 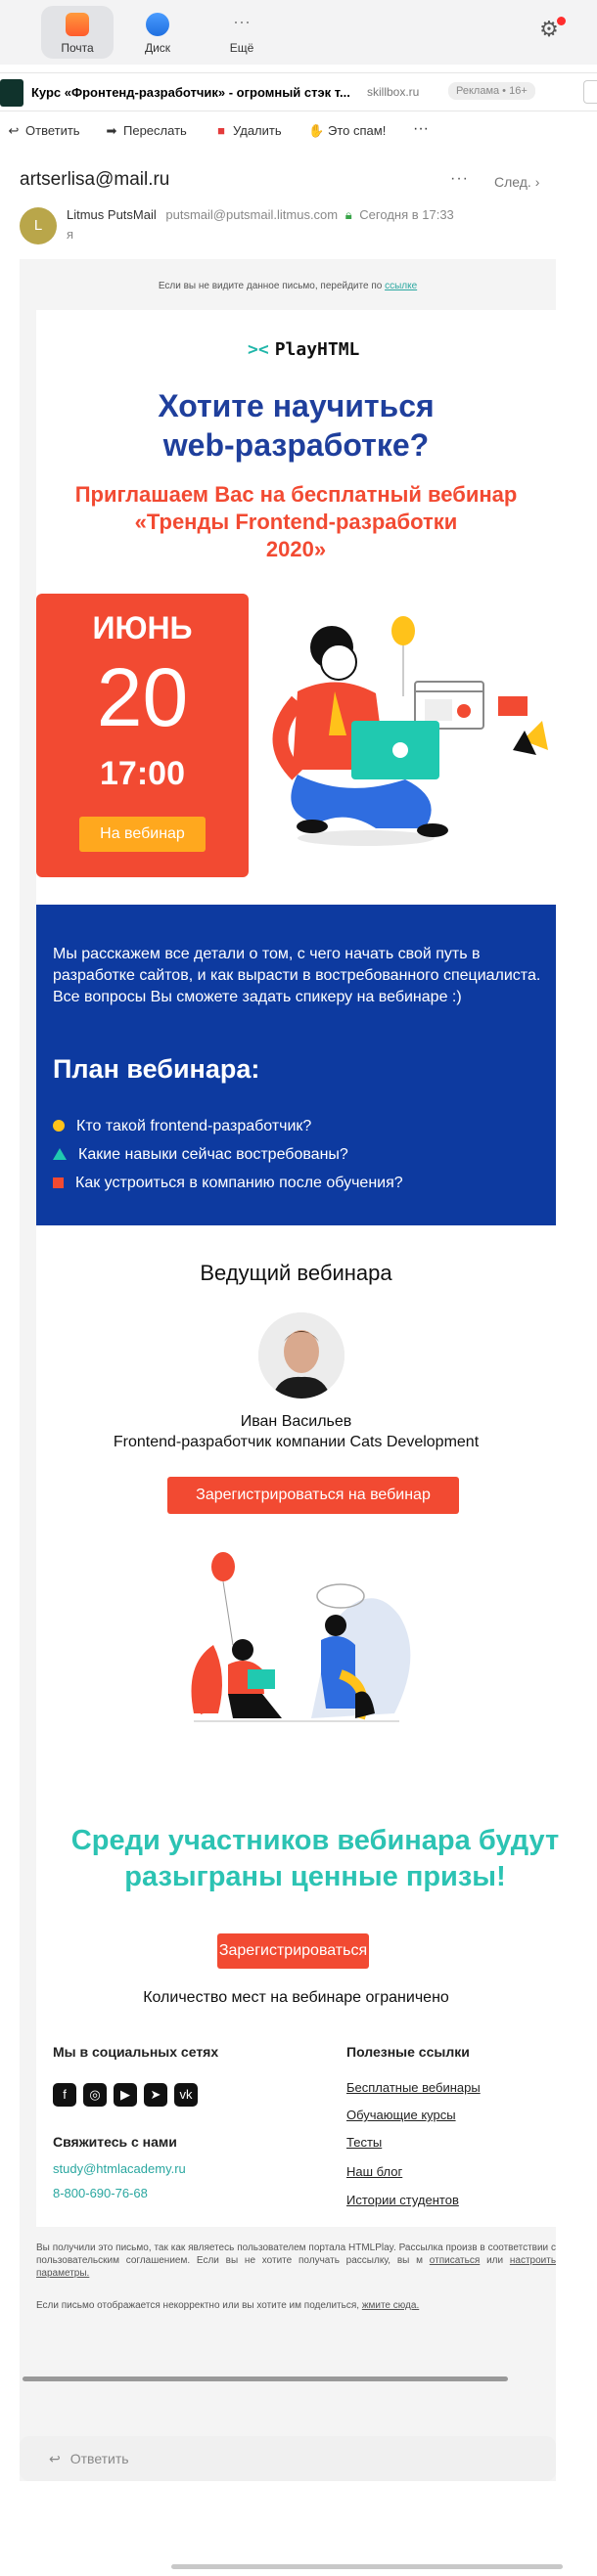 I want to click on headline: Хотите научиться web-разработке?, so click(x=296, y=425).